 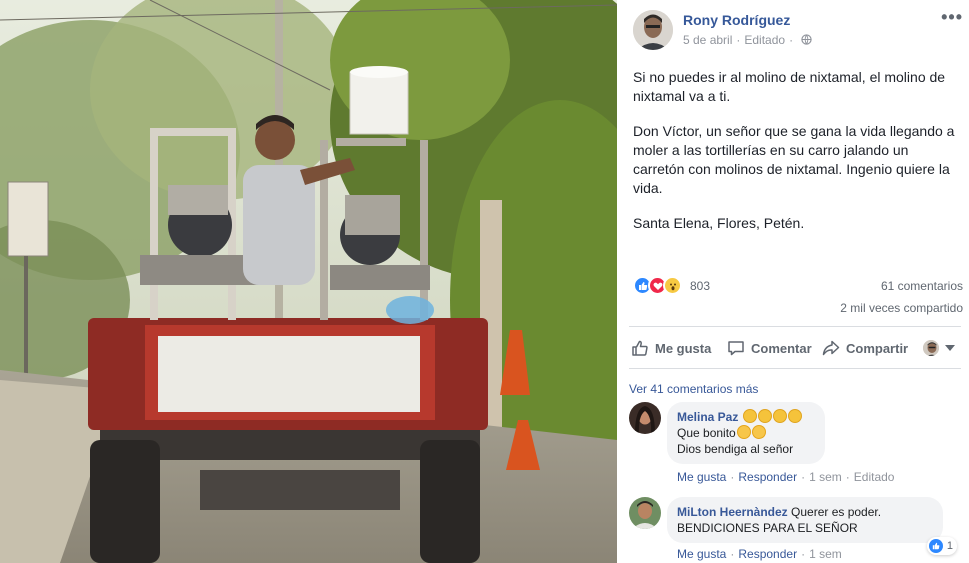 What do you see at coordinates (683, 348) in the screenshot?
I see `like-label: Me gusta` at bounding box center [683, 348].